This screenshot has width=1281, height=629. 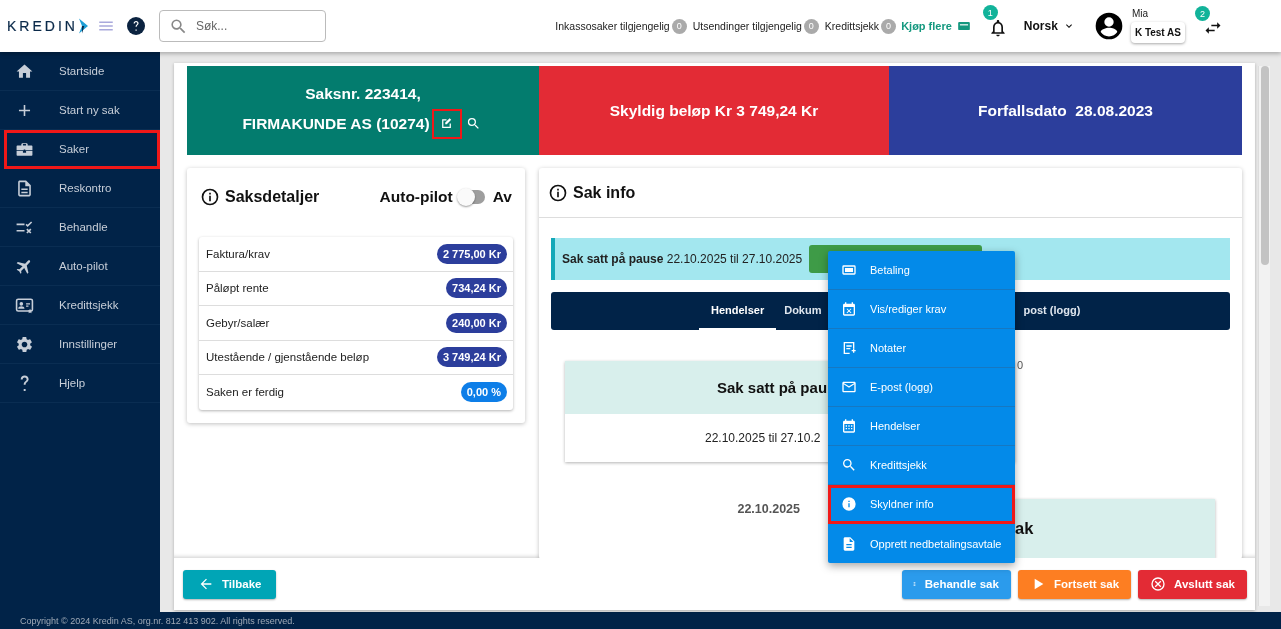 I want to click on close-circle-icon, so click(x=1158, y=584).